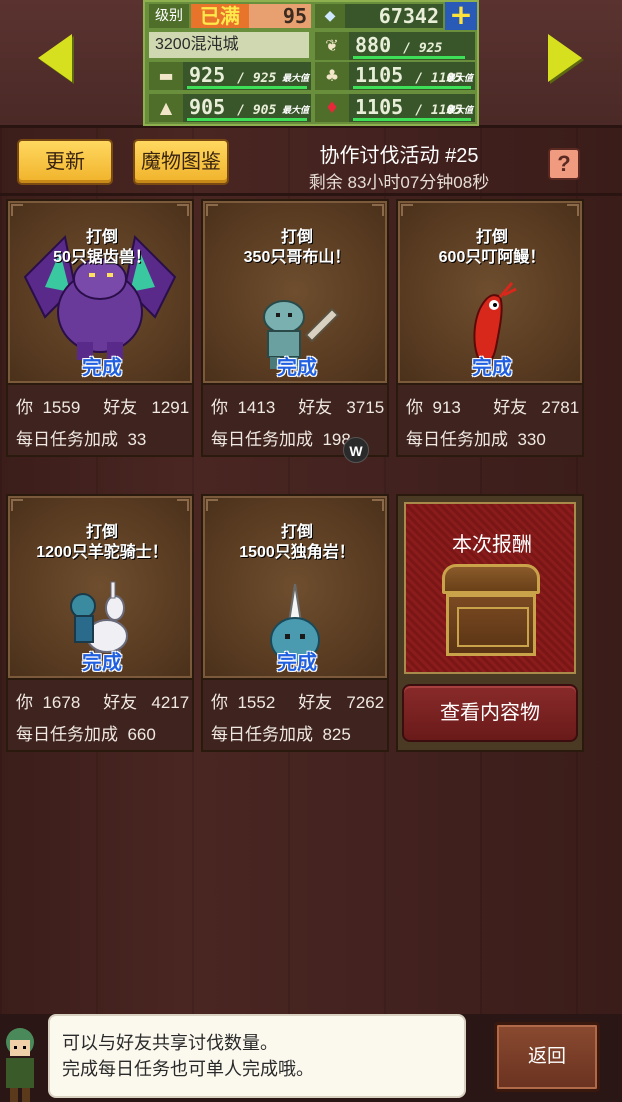 The height and width of the screenshot is (1102, 622). Describe the element at coordinates (247, 108) in the screenshot. I see `resource-stone: 905 / 905 最大值` at that location.